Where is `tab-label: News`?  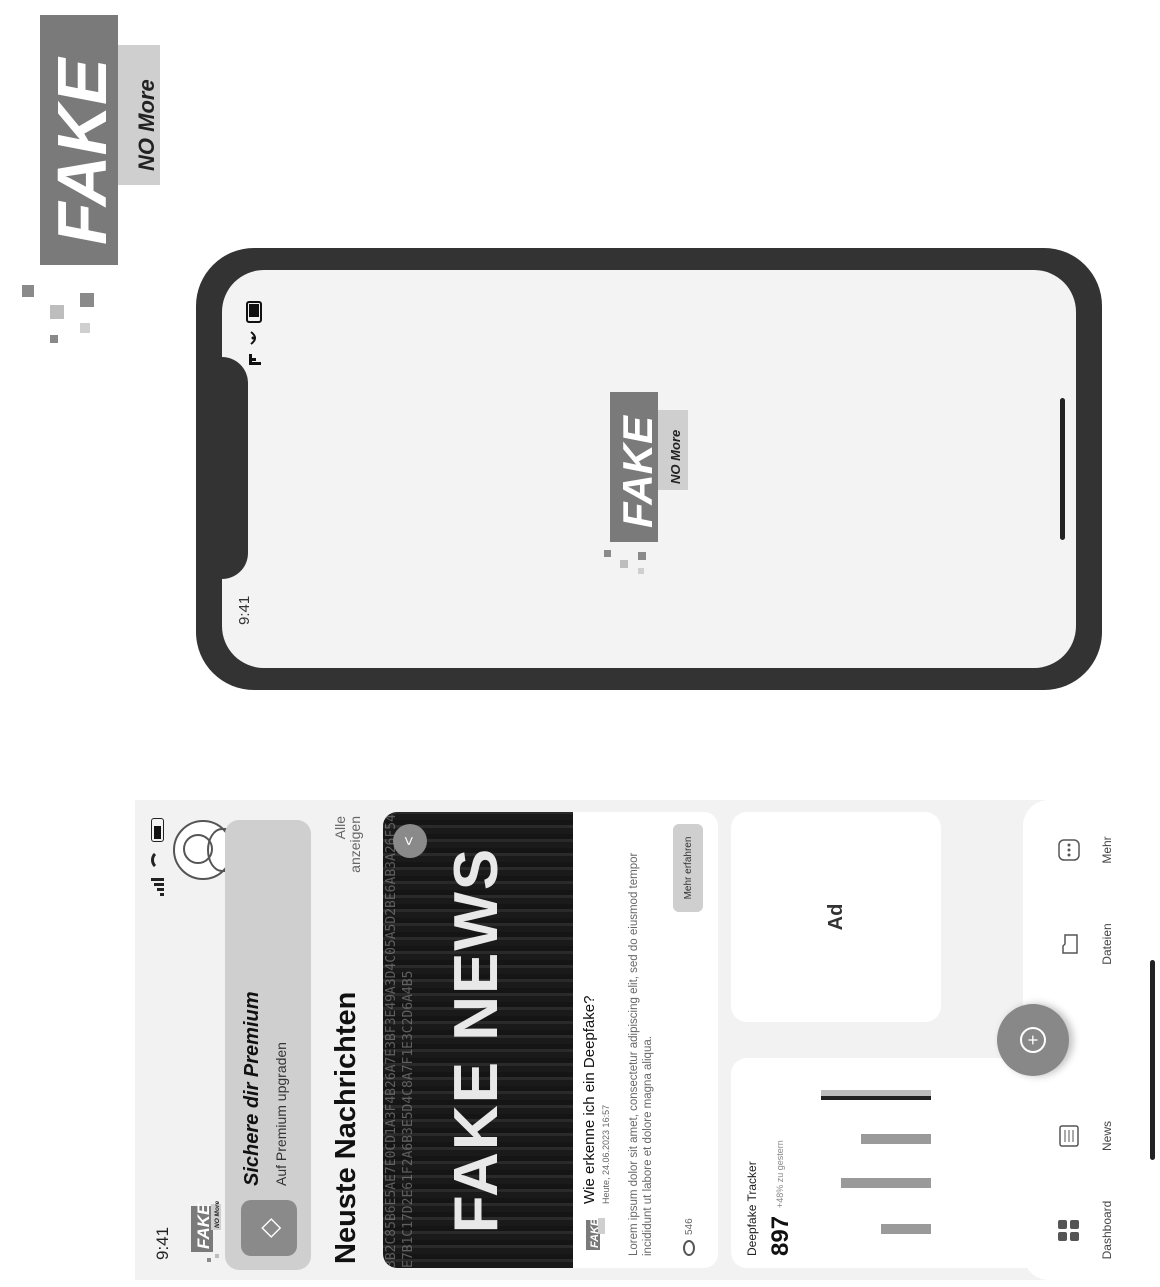
tab-label: News is located at coordinates (1107, 1136).